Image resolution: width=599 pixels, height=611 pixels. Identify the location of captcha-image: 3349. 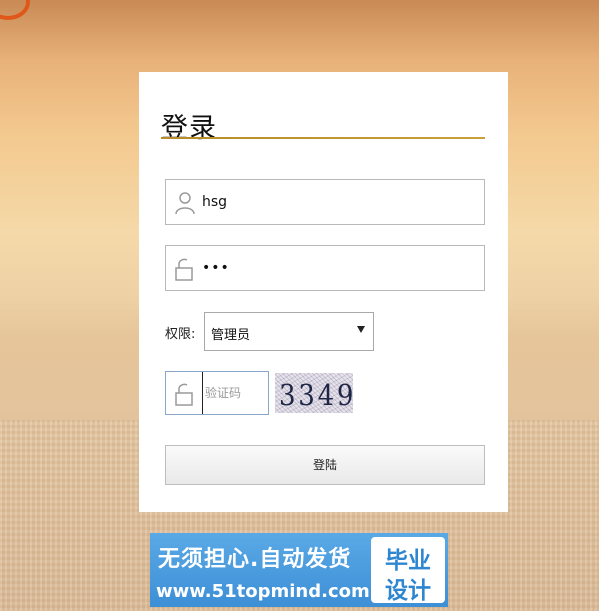
(314, 393).